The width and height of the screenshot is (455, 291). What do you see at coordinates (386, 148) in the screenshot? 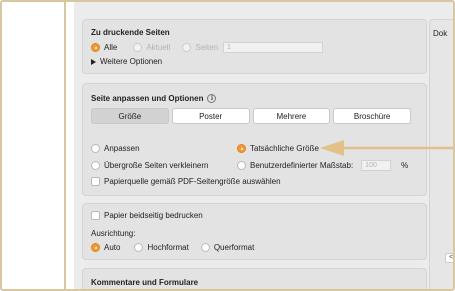
I see `annotation-arrow` at bounding box center [386, 148].